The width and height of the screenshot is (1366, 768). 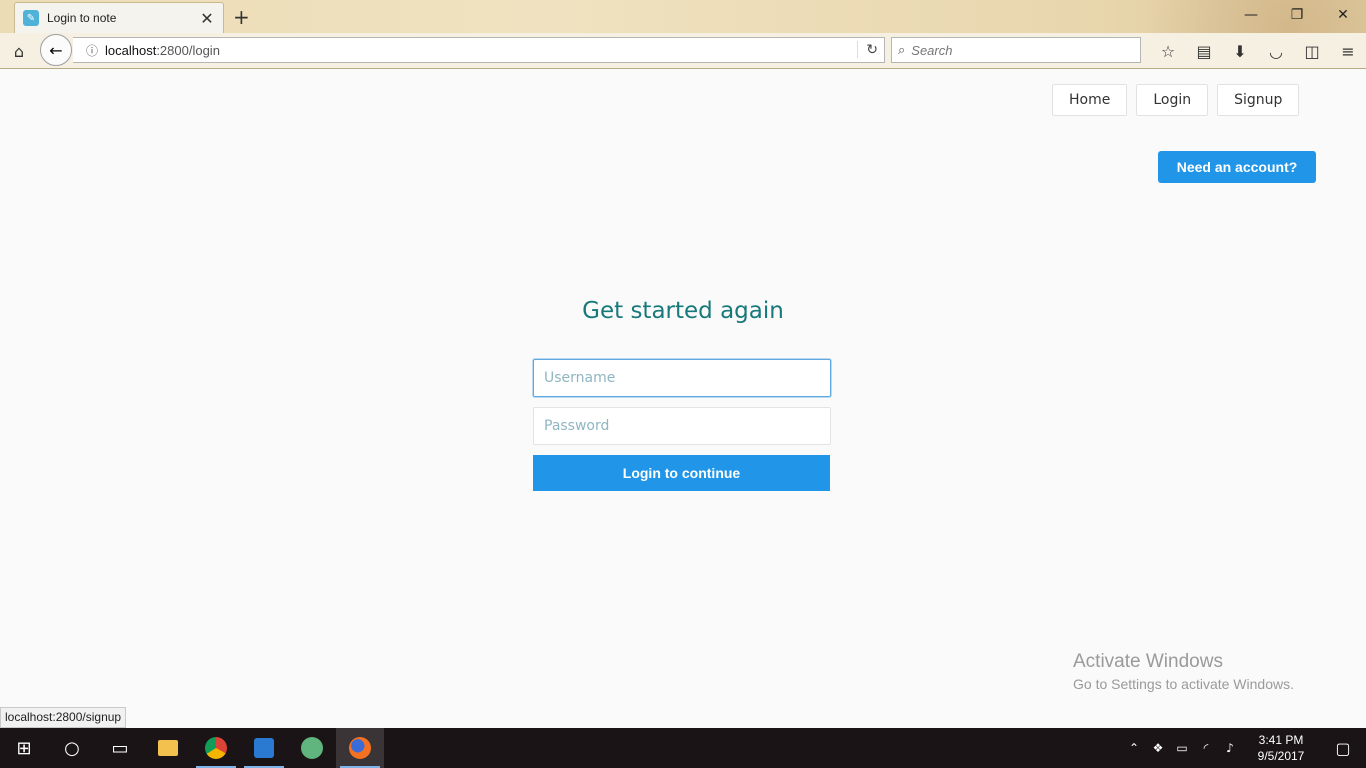 I want to click on restore-icon: ❐, so click(x=1297, y=15).